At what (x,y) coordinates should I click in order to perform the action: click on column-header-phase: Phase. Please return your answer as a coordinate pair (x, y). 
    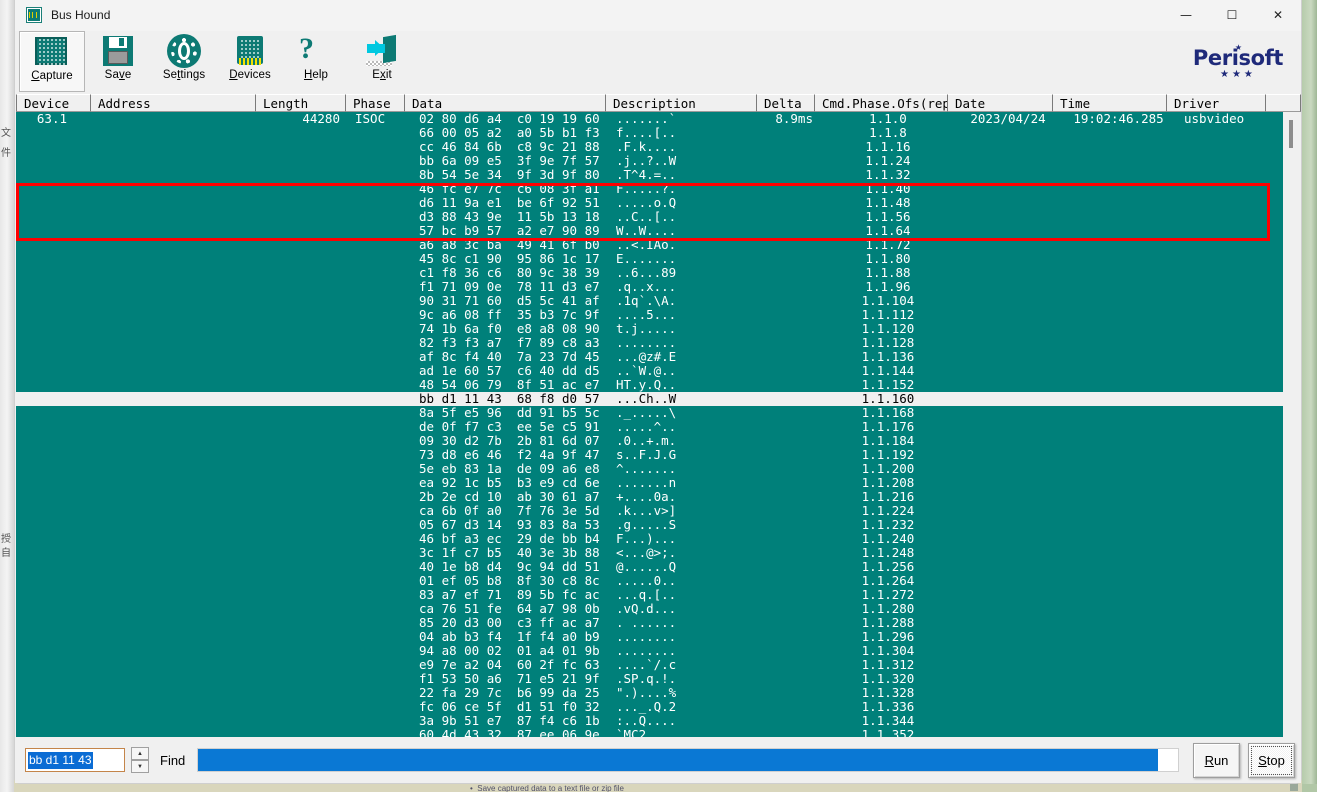
    Looking at the image, I should click on (375, 103).